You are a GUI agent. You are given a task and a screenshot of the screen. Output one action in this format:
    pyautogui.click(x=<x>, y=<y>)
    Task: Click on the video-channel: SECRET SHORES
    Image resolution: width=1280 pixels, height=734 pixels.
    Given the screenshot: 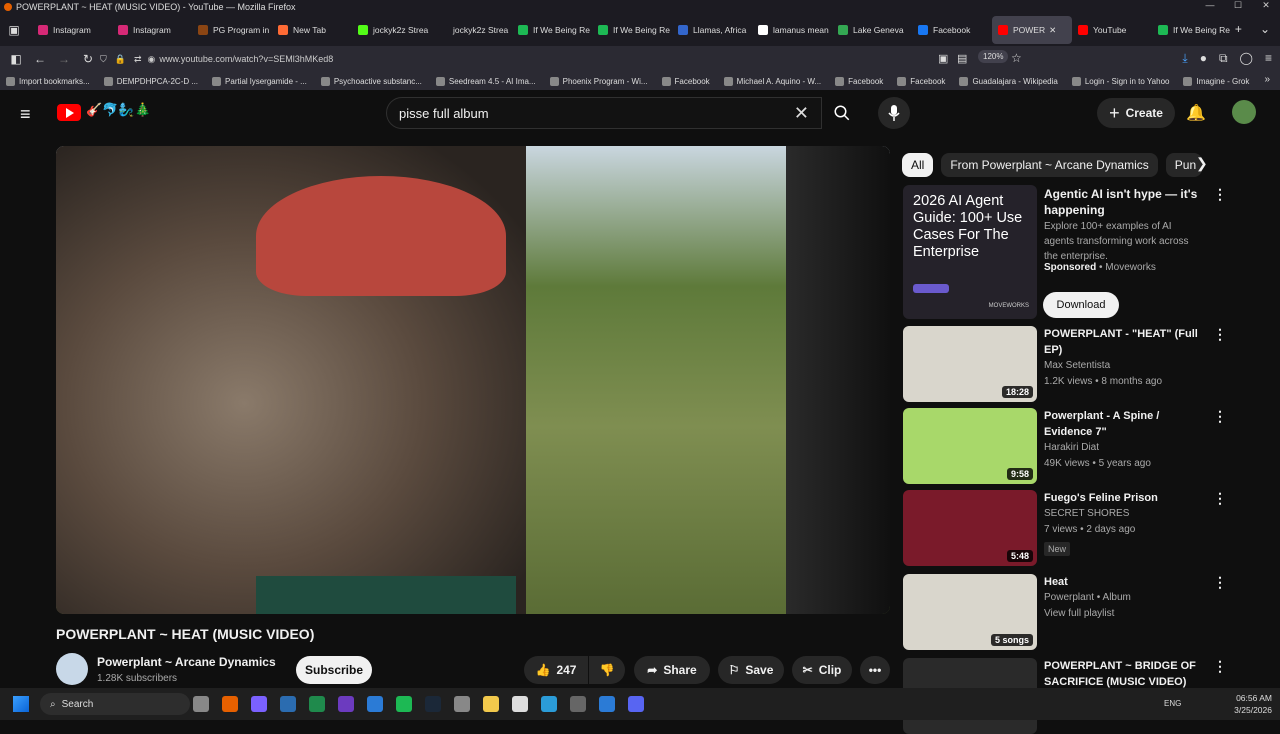 What is the action you would take?
    pyautogui.click(x=1086, y=513)
    